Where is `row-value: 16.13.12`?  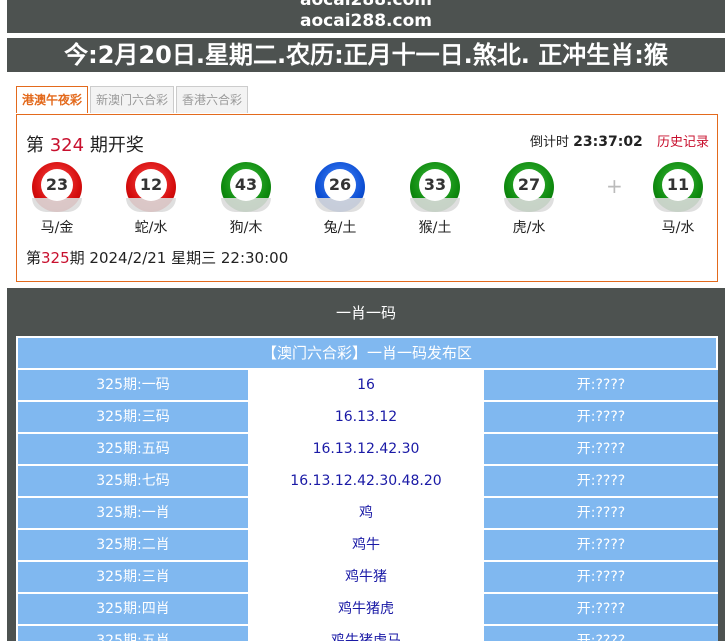 row-value: 16.13.12 is located at coordinates (367, 417).